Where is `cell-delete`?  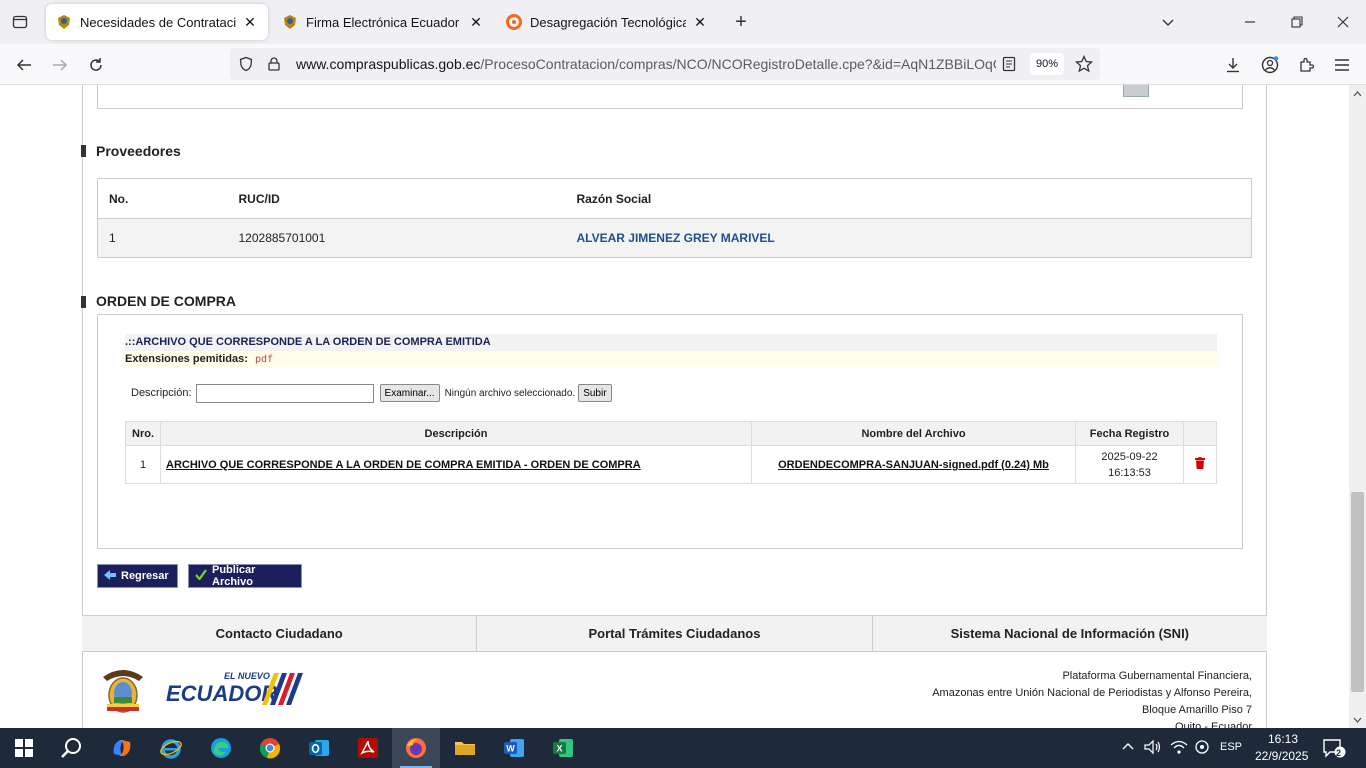
cell-delete is located at coordinates (1200, 464).